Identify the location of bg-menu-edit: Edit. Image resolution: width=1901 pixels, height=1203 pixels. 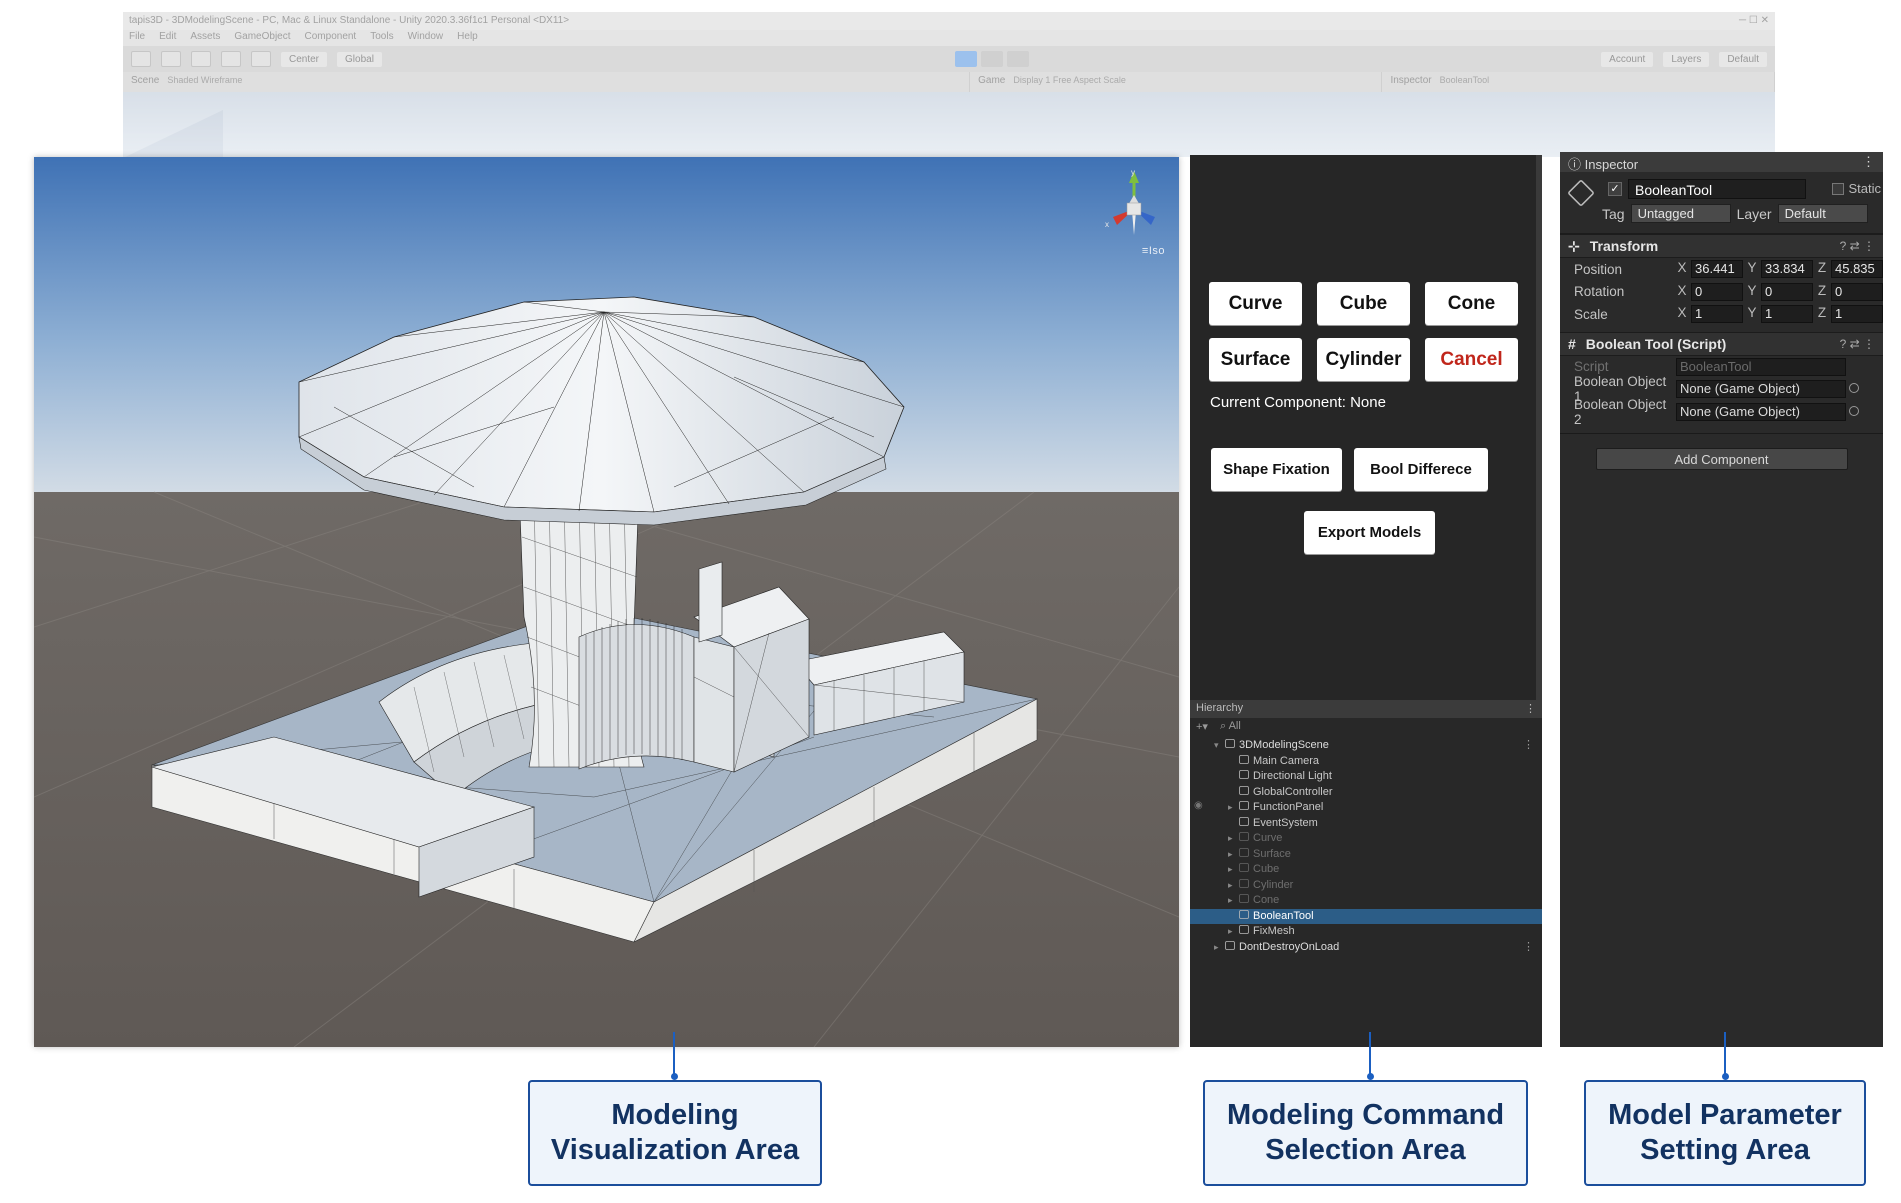
(168, 36).